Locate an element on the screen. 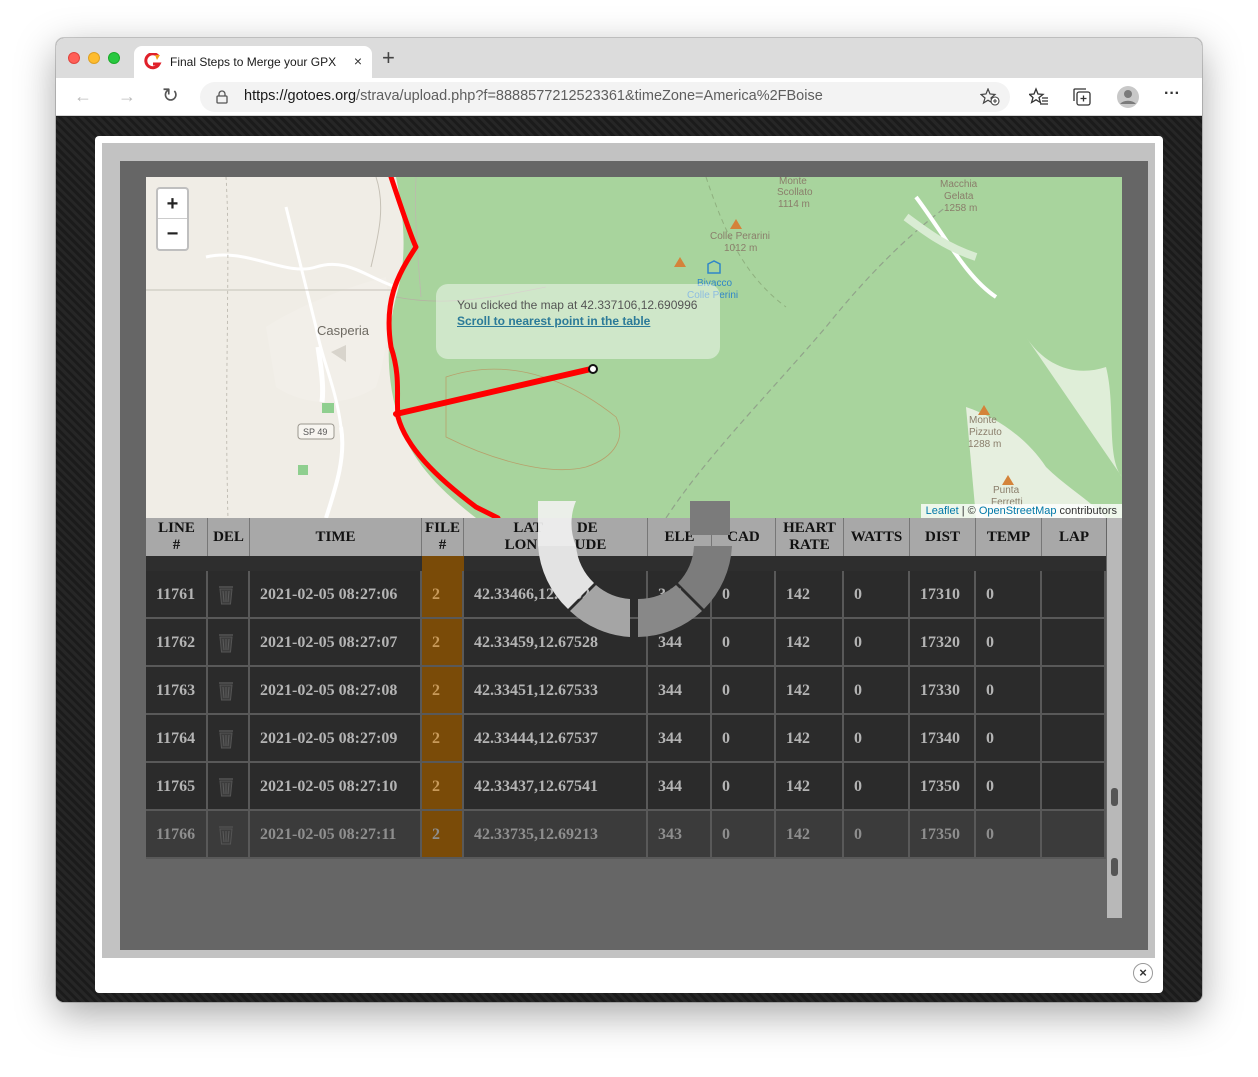  map-label-macchia-gelata-3: 1258 m is located at coordinates (960, 208).